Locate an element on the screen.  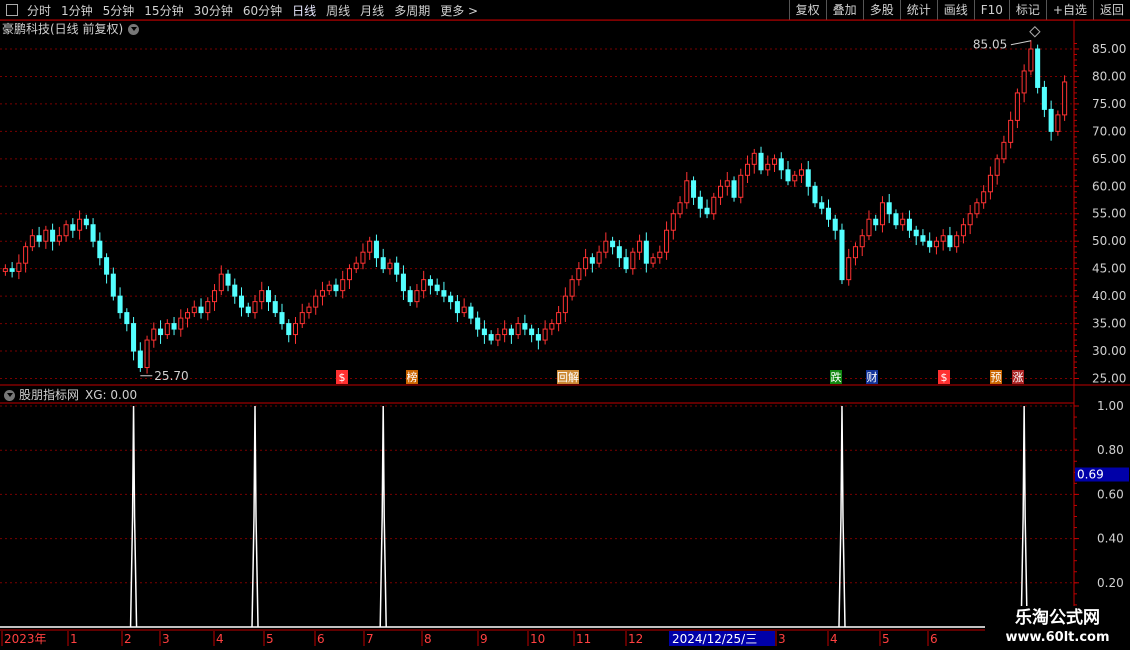
main-y-label: 75.00 is located at coordinates (1109, 104).